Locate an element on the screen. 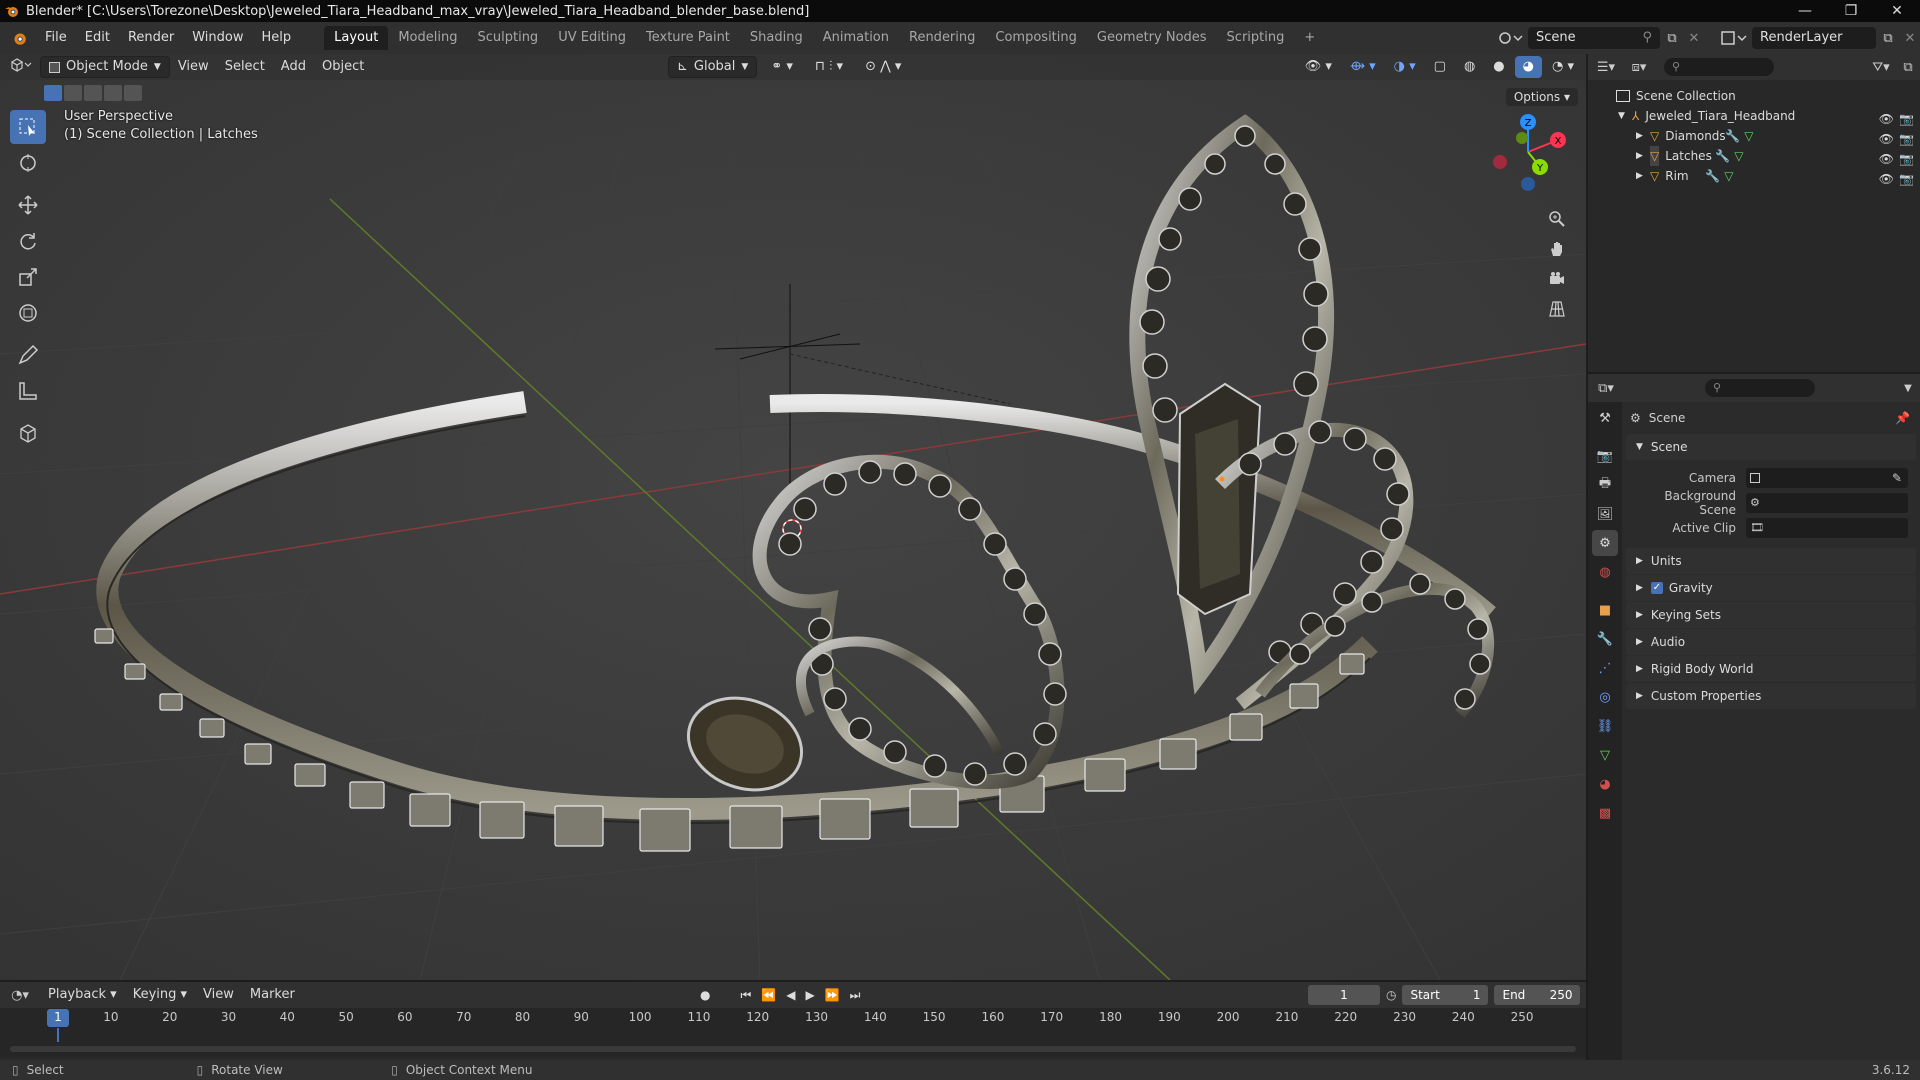 Image resolution: width=1920 pixels, height=1080 pixels. menu-select: Select is located at coordinates (245, 67).